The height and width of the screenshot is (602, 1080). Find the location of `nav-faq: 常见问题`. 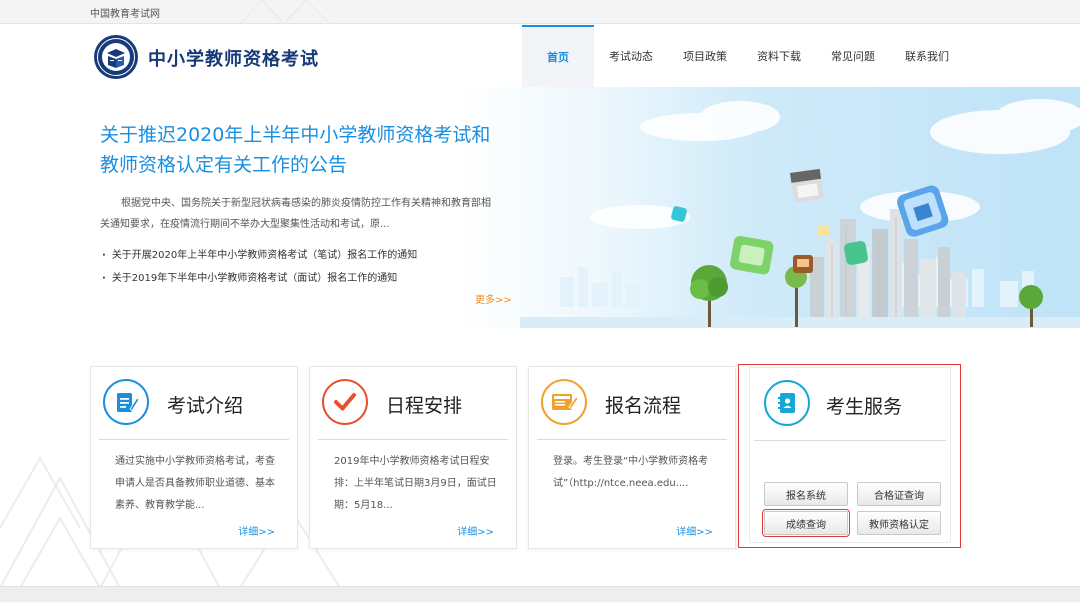

nav-faq: 常见问题 is located at coordinates (853, 56).